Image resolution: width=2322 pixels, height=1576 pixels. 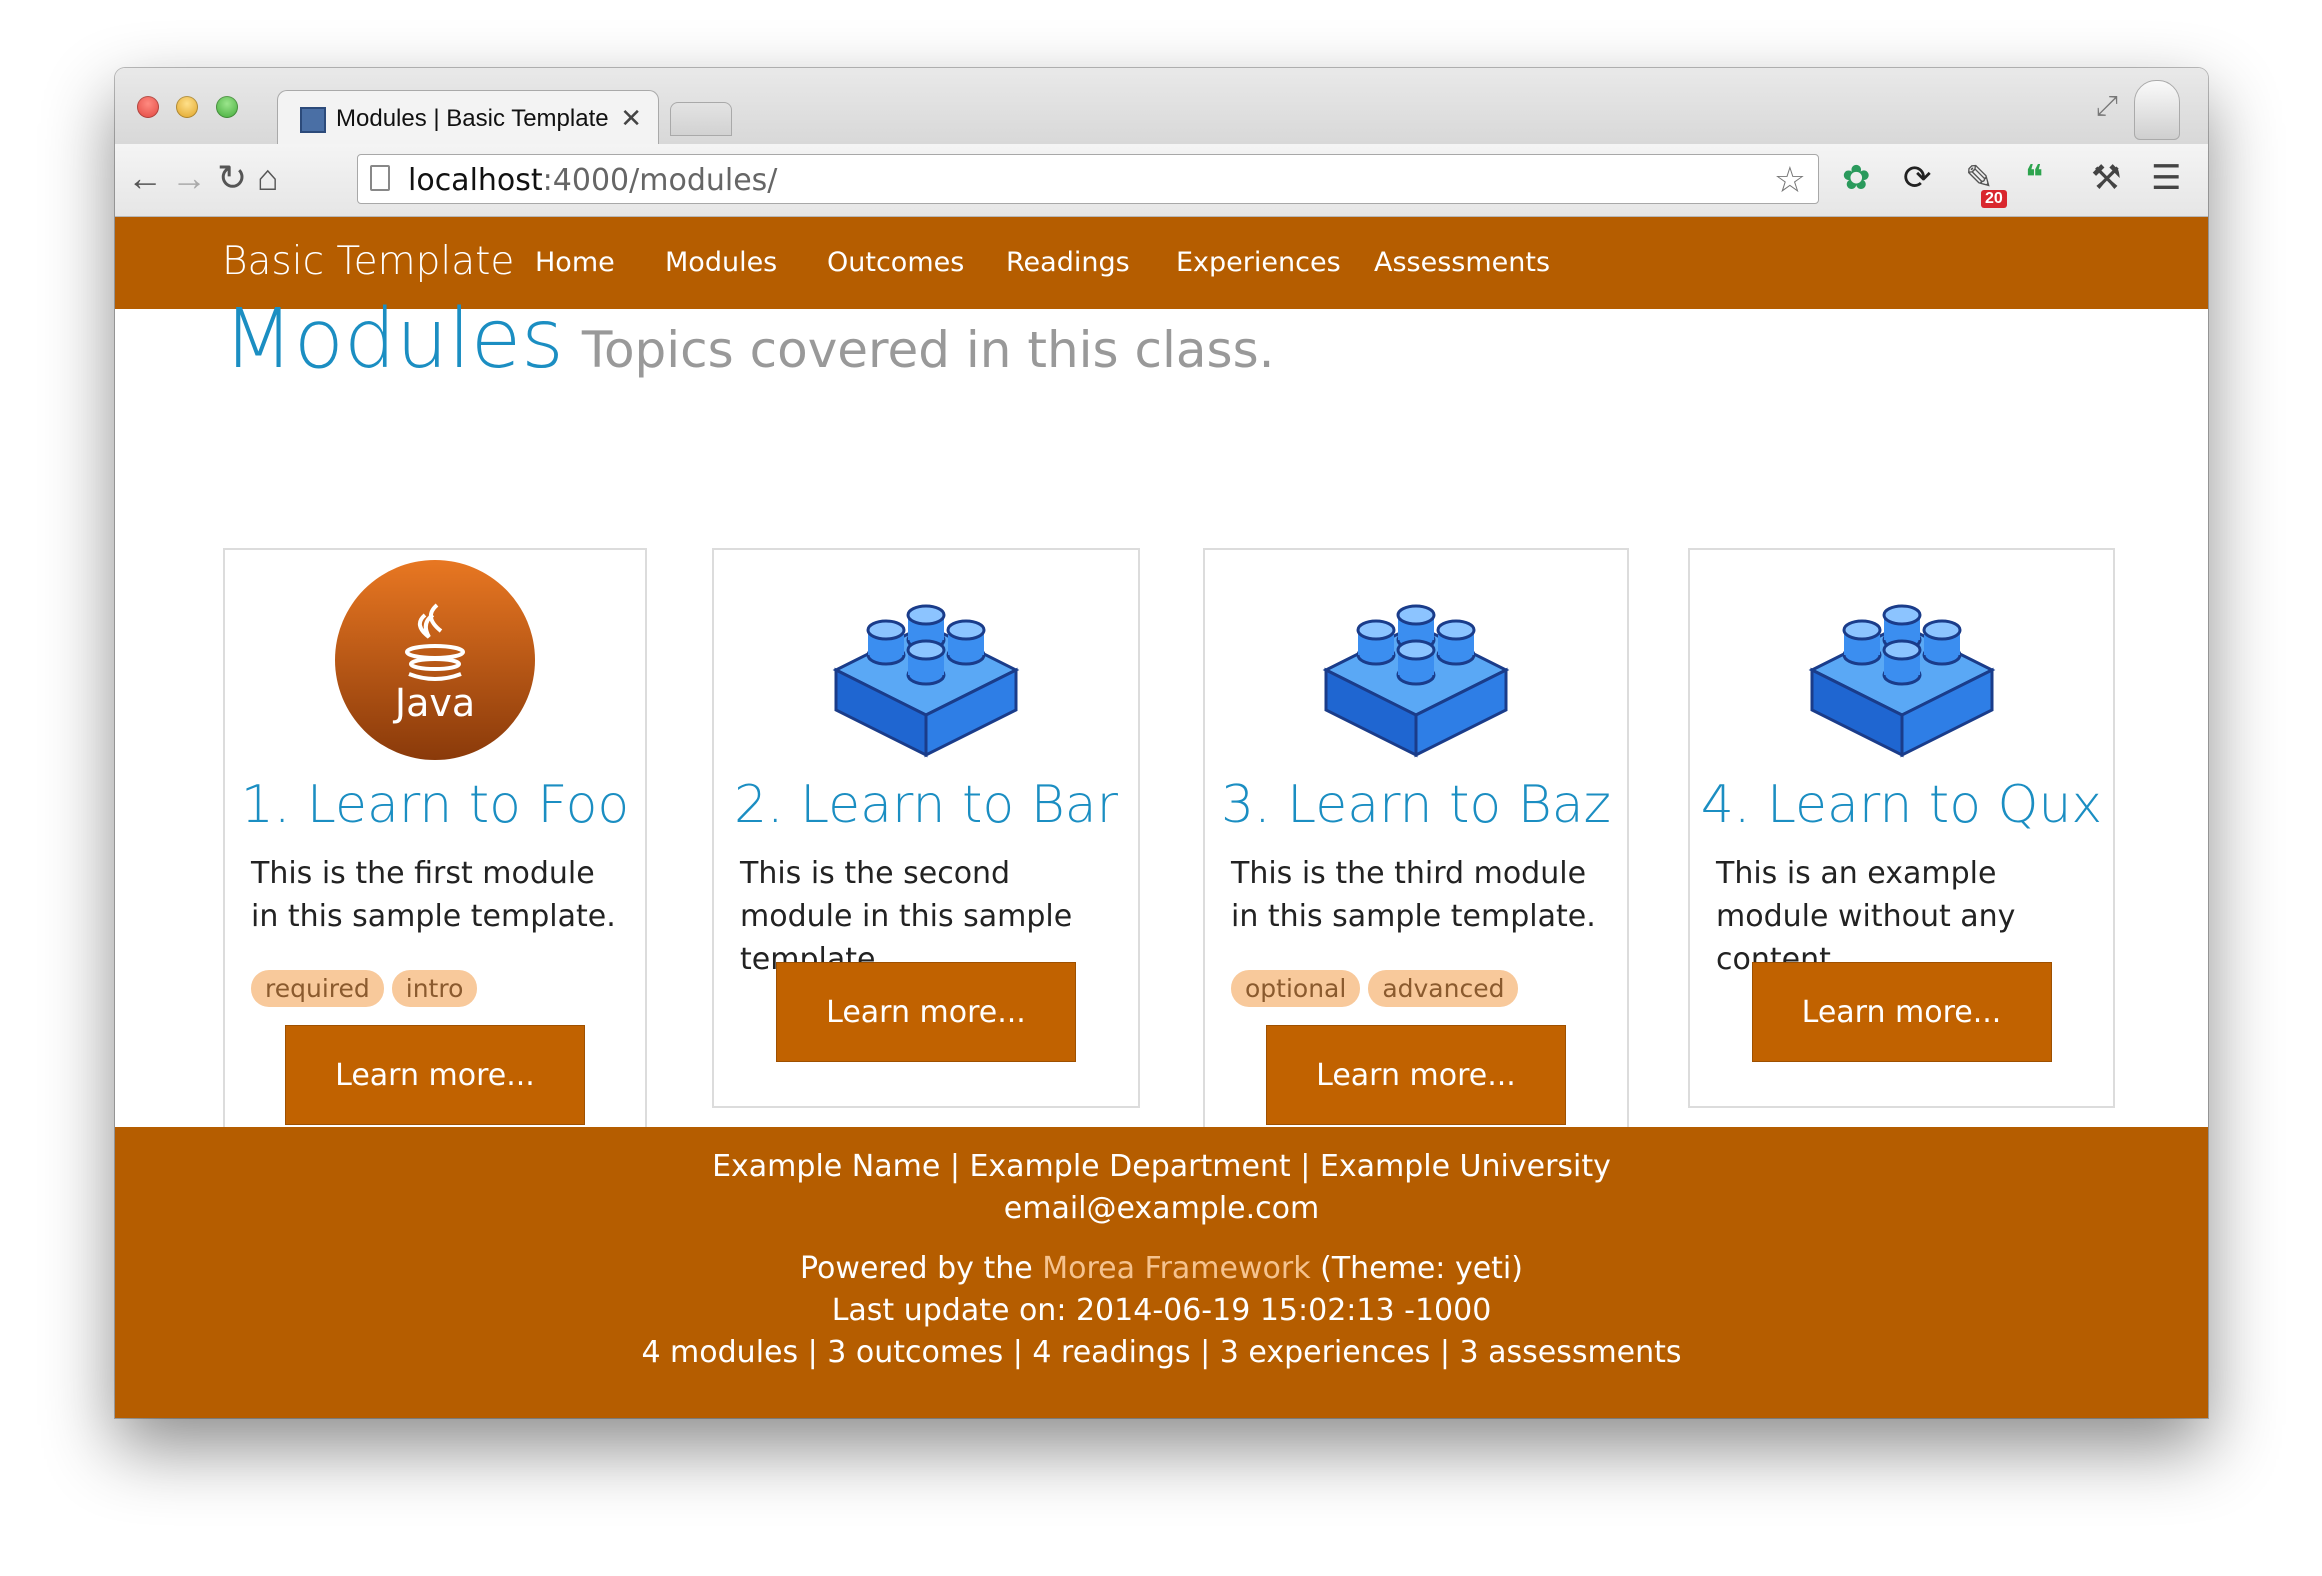 I want to click on minimize-window-button, so click(x=187, y=107).